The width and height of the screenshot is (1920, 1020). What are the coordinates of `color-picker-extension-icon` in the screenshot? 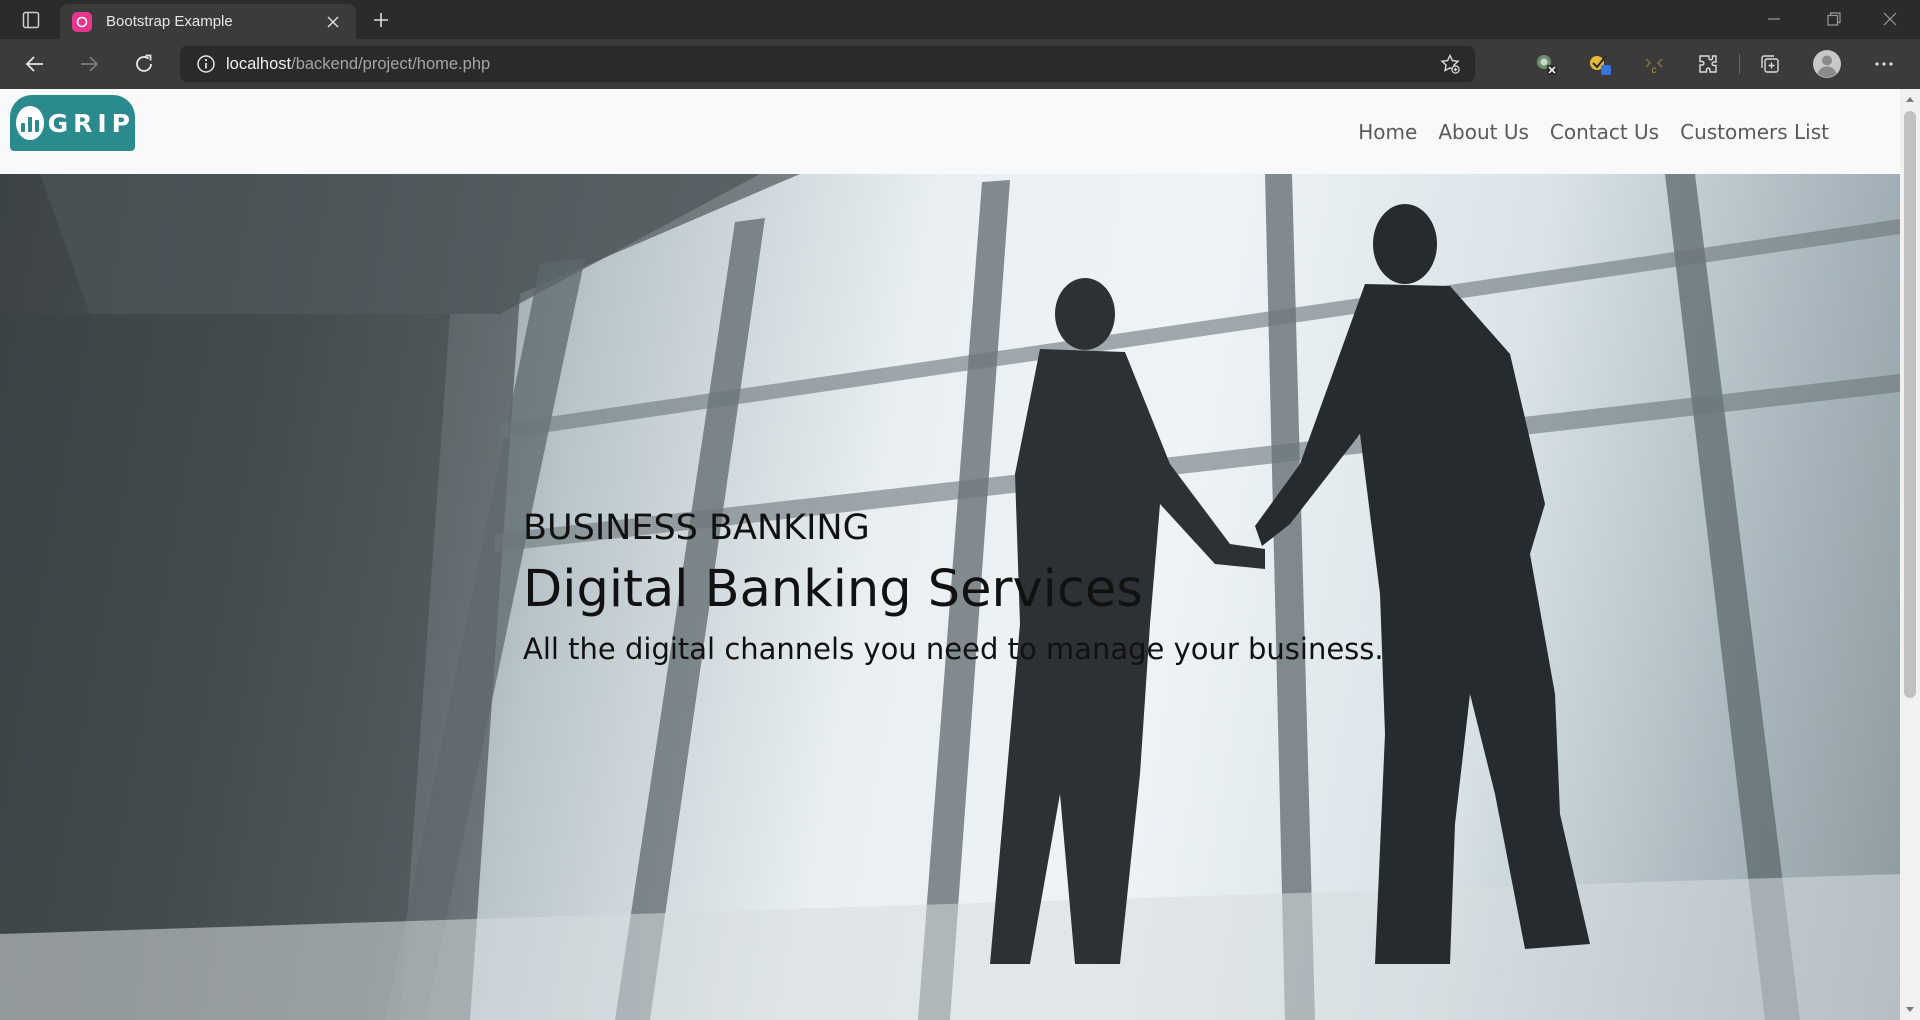 It's located at (1600, 64).